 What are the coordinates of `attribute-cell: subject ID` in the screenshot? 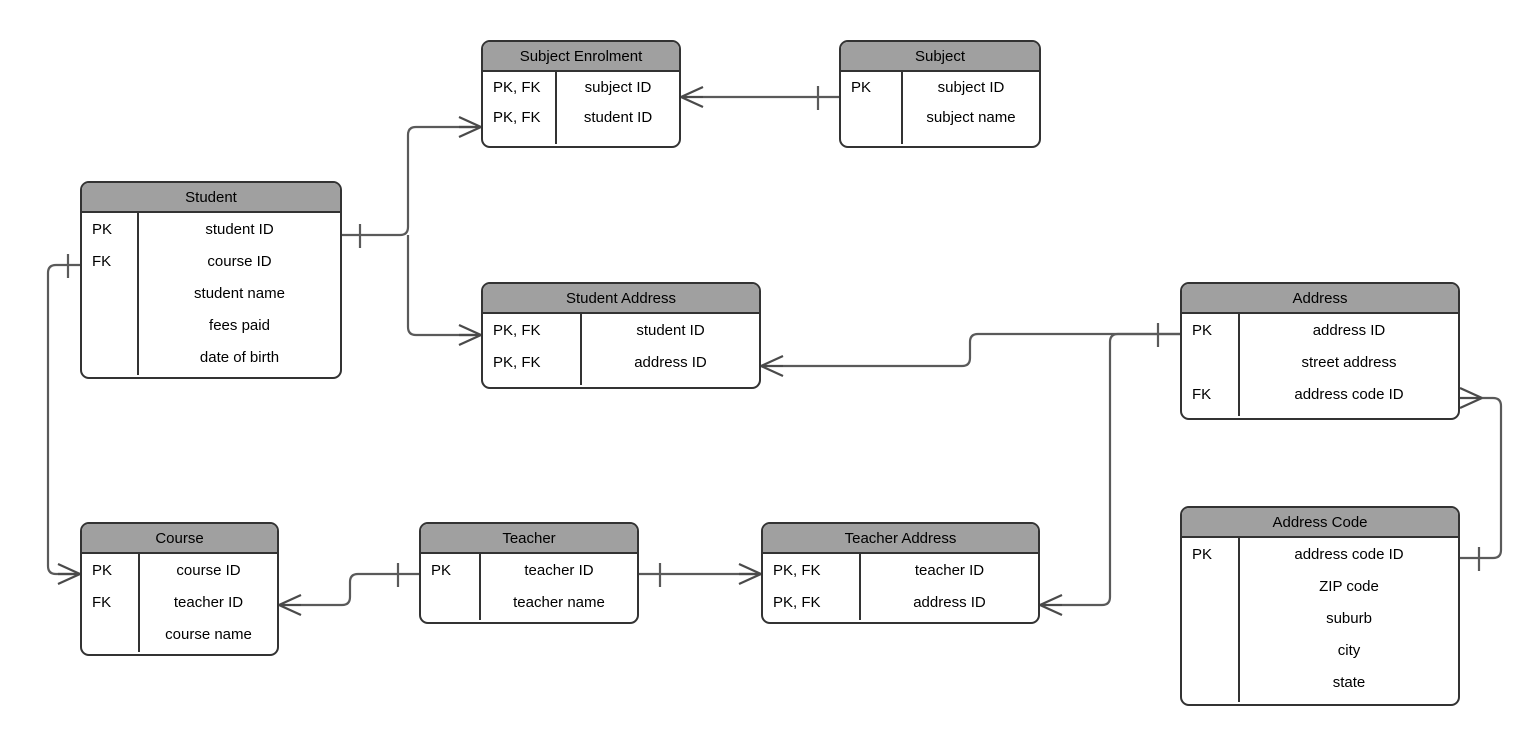 It's located at (618, 87).